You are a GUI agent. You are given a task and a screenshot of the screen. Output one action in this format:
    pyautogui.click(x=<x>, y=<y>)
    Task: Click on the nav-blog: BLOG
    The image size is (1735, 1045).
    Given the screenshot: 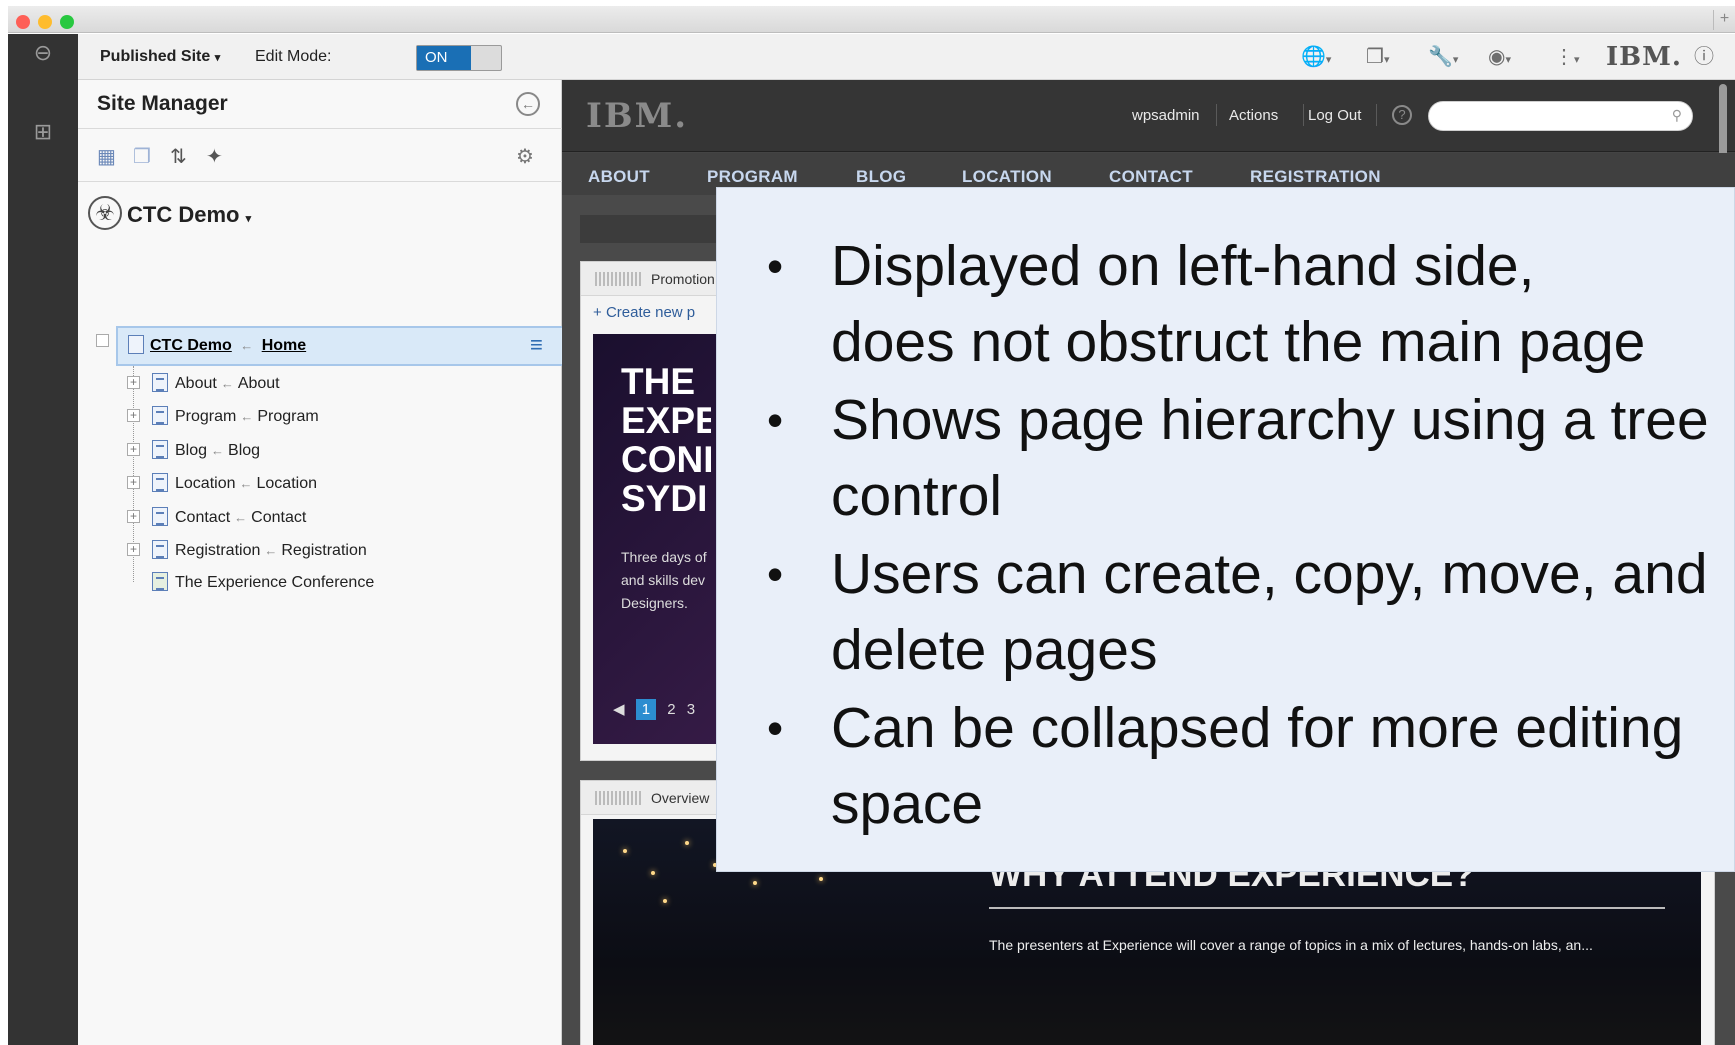 What is the action you would take?
    pyautogui.click(x=881, y=177)
    